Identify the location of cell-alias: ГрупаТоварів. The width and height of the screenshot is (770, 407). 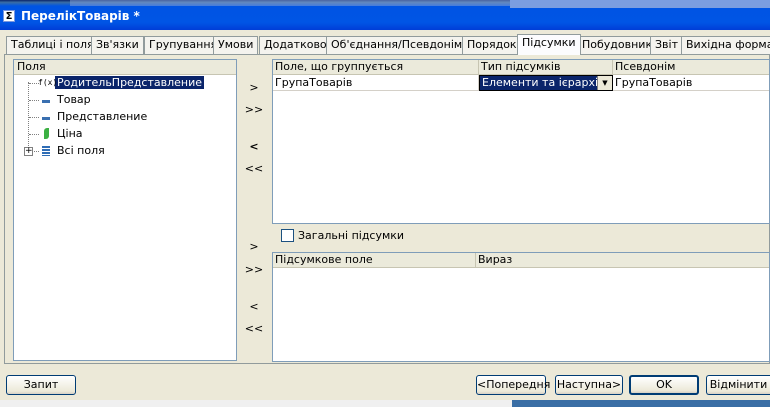
(691, 83).